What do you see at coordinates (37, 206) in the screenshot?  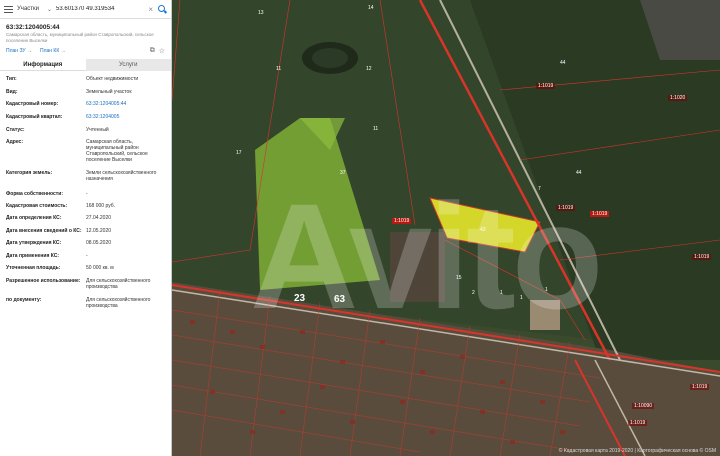 I see `field-label: Кадастровая стоимость:` at bounding box center [37, 206].